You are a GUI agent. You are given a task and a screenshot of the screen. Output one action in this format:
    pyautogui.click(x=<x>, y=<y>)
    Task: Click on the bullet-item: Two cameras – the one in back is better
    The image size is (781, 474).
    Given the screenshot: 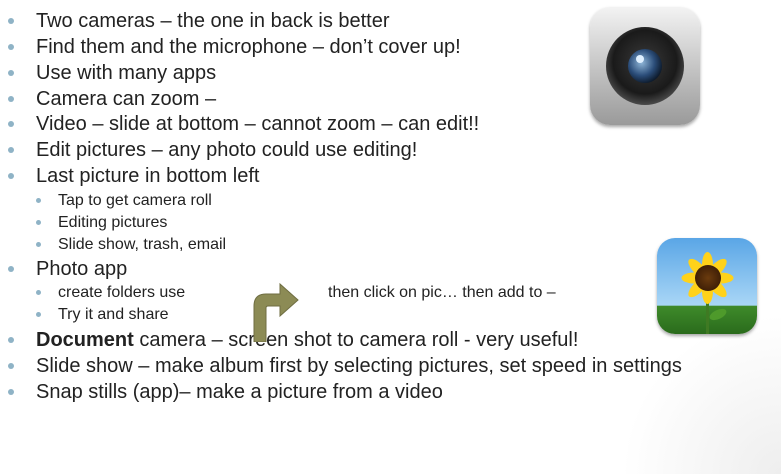 What is the action you would take?
    pyautogui.click(x=199, y=21)
    